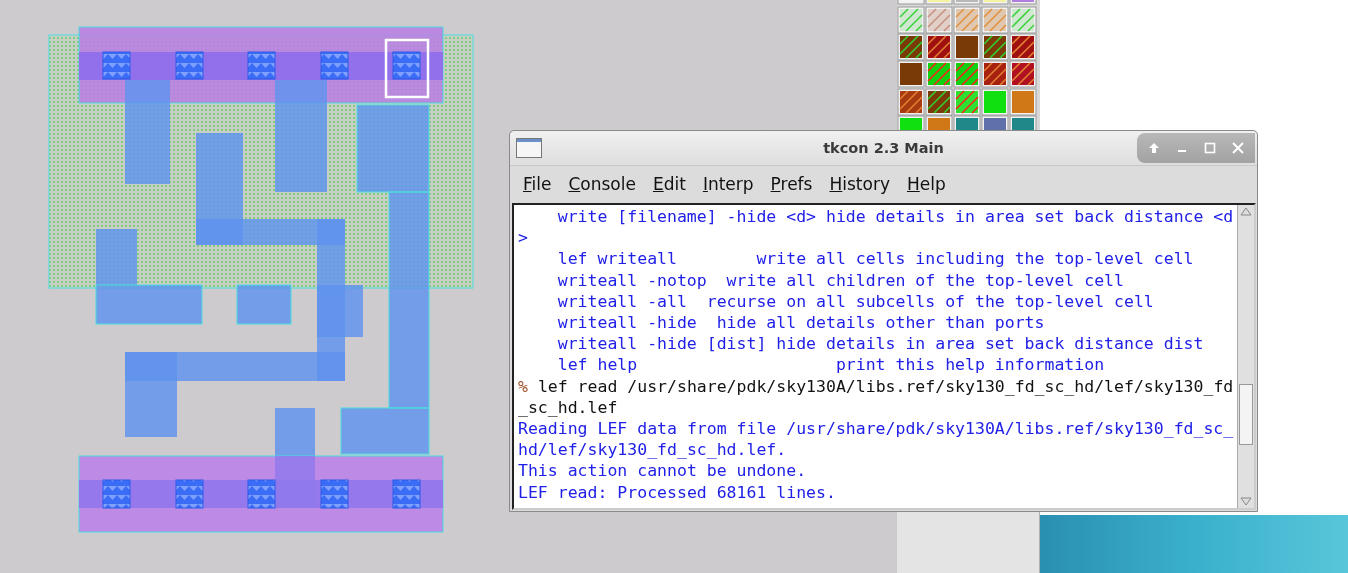 This screenshot has height=573, width=1348. Describe the element at coordinates (1246, 501) in the screenshot. I see `scroll-down-icon` at that location.